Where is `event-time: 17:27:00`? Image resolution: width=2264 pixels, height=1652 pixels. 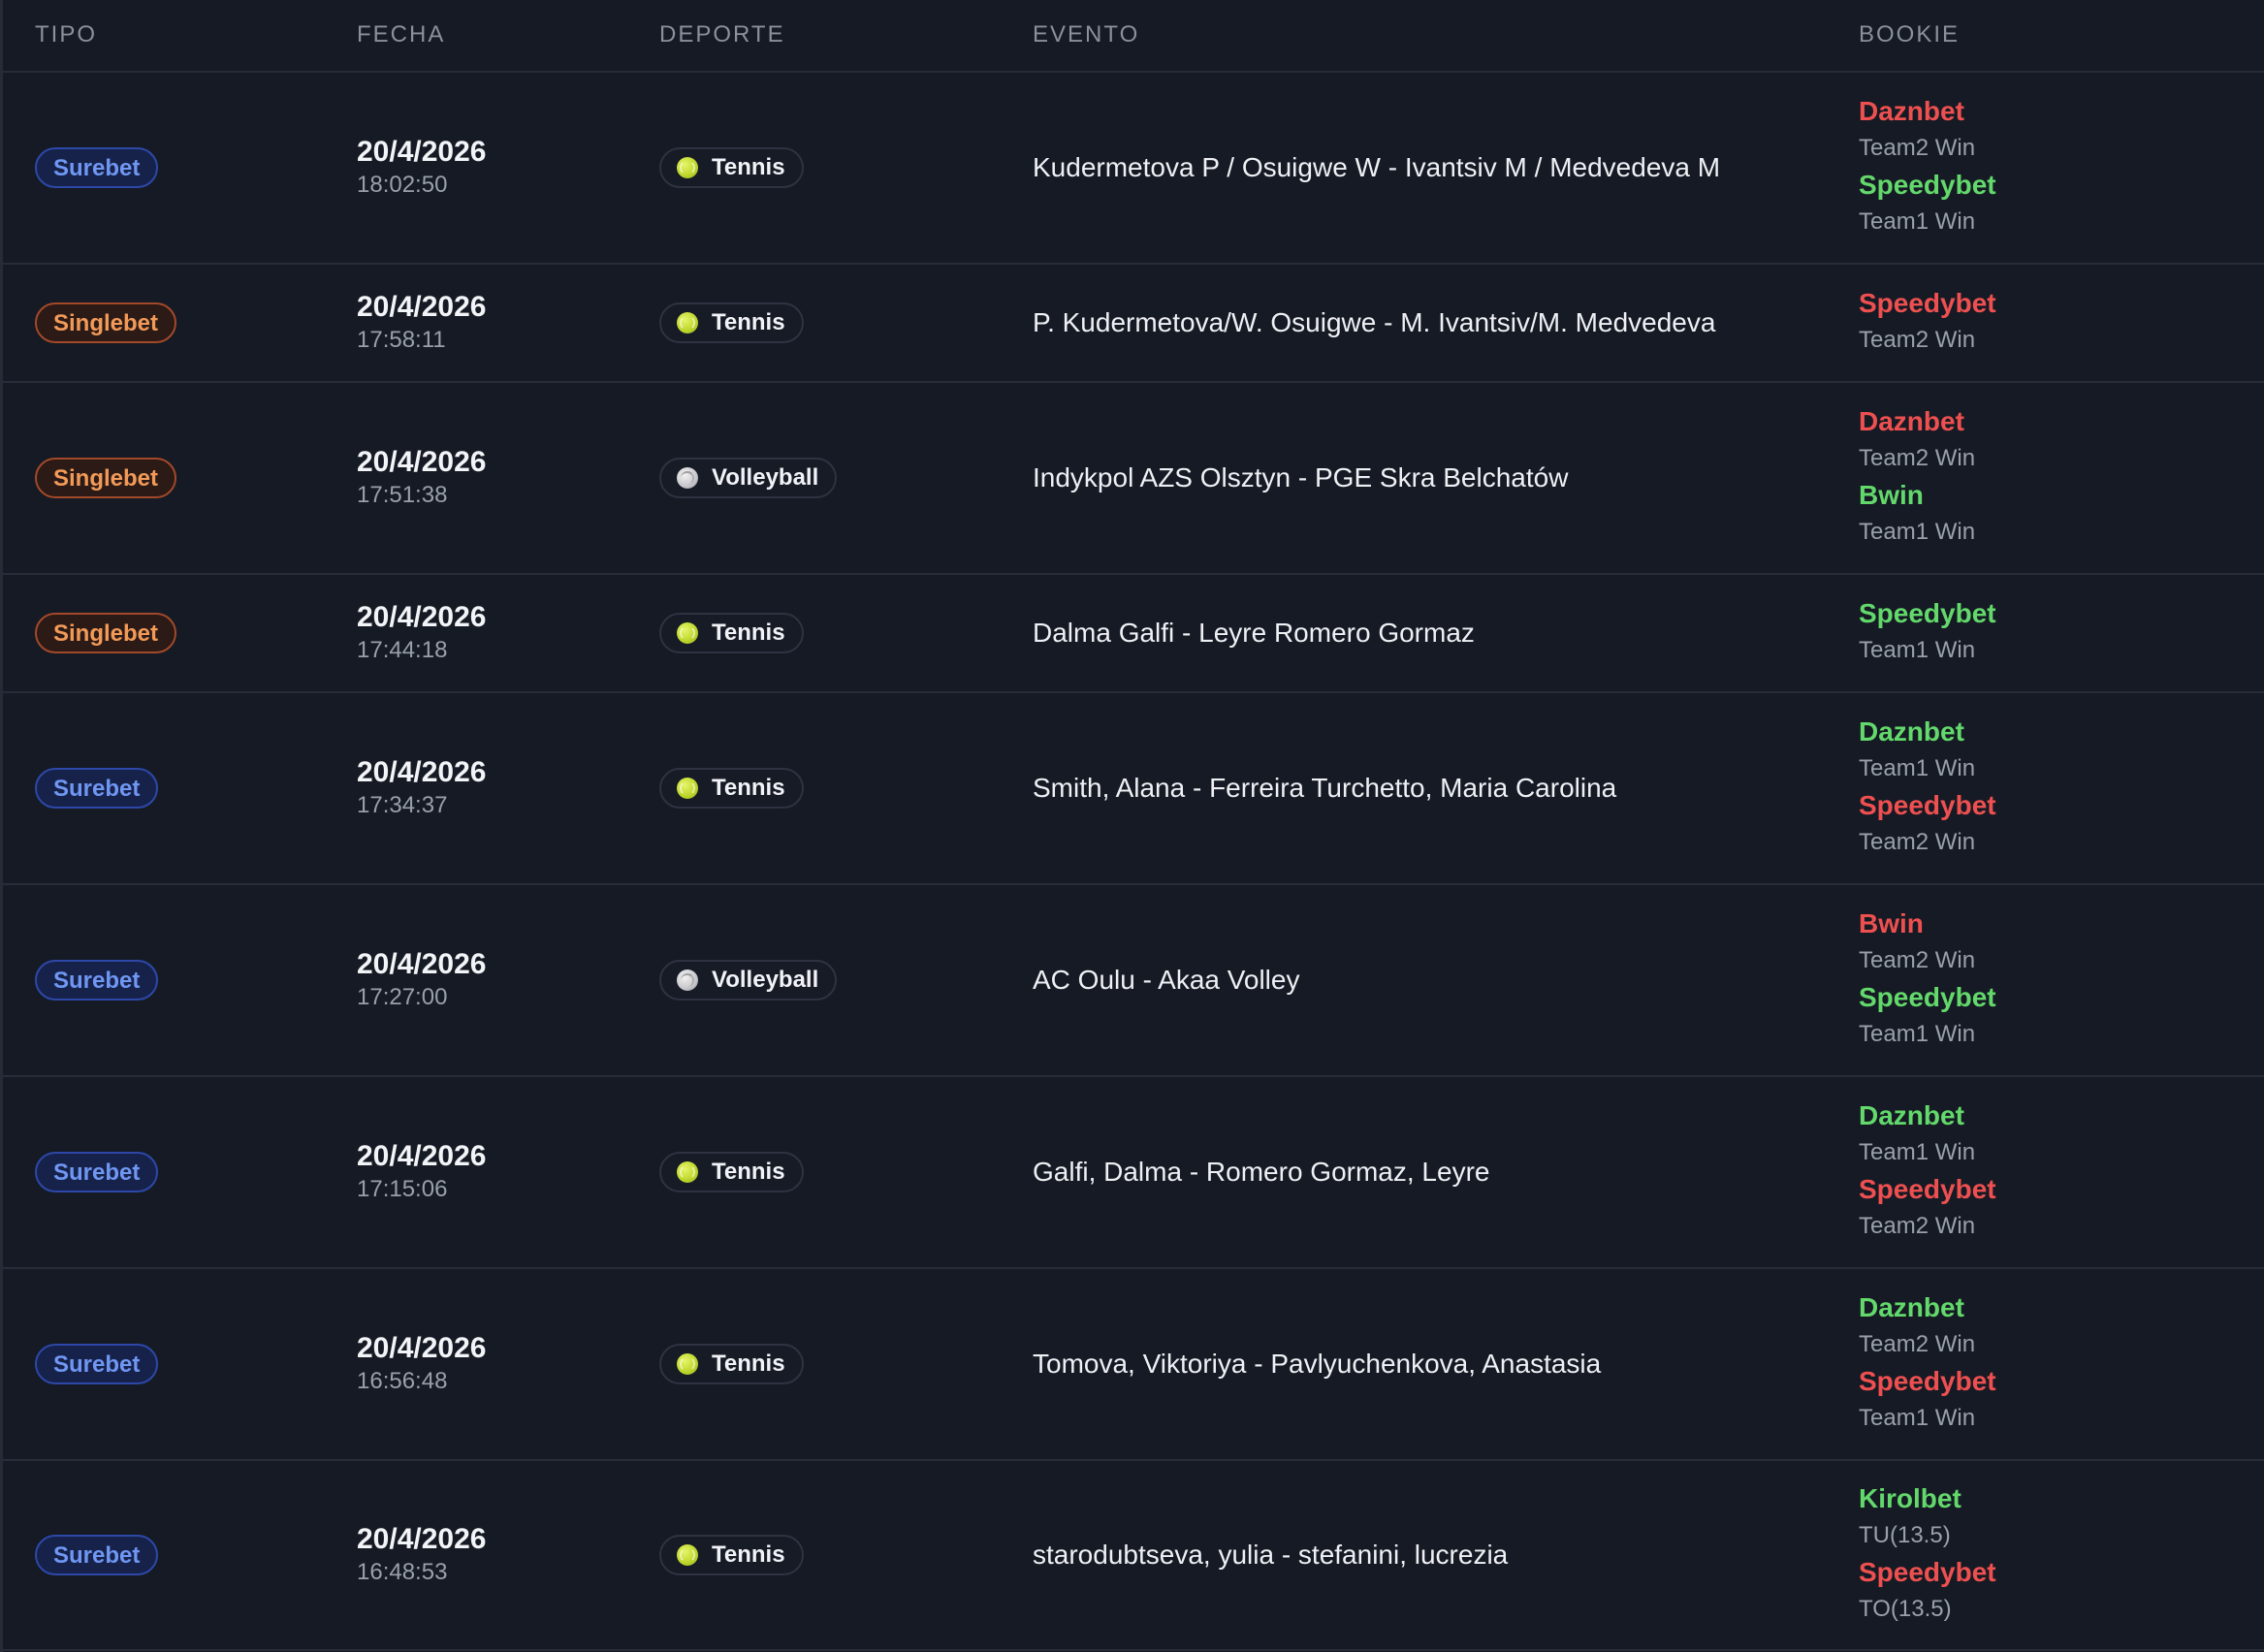
event-time: 17:27:00 is located at coordinates (402, 997).